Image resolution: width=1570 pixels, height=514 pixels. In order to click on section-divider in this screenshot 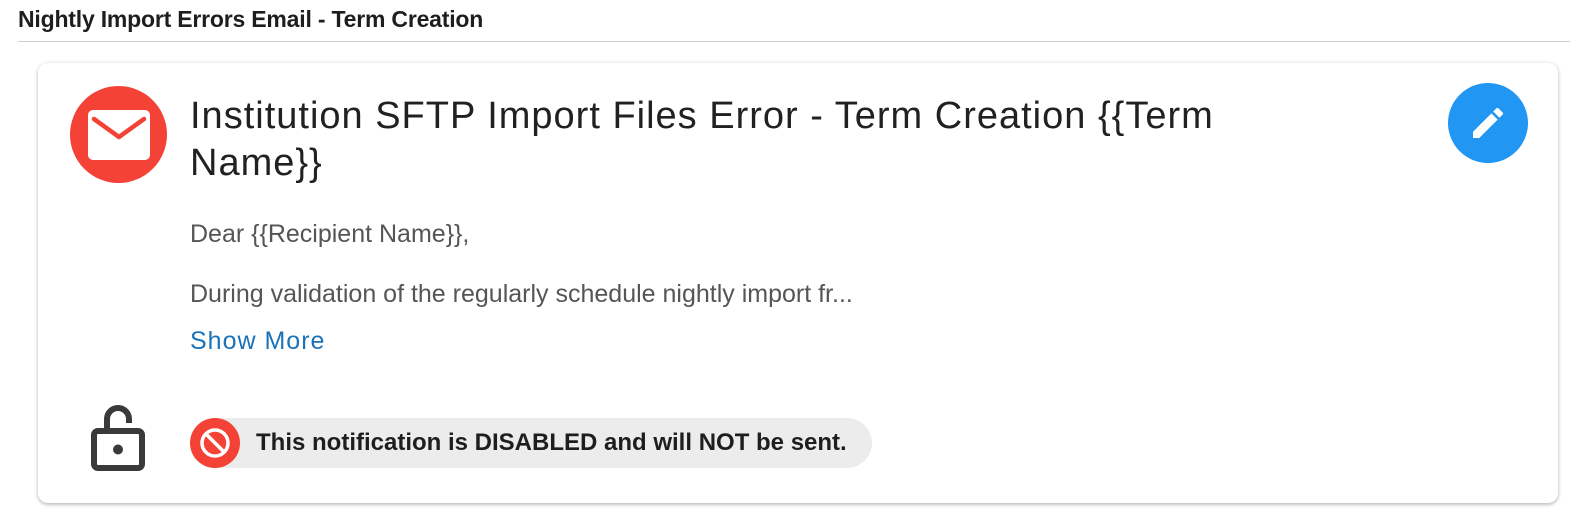, I will do `click(794, 41)`.